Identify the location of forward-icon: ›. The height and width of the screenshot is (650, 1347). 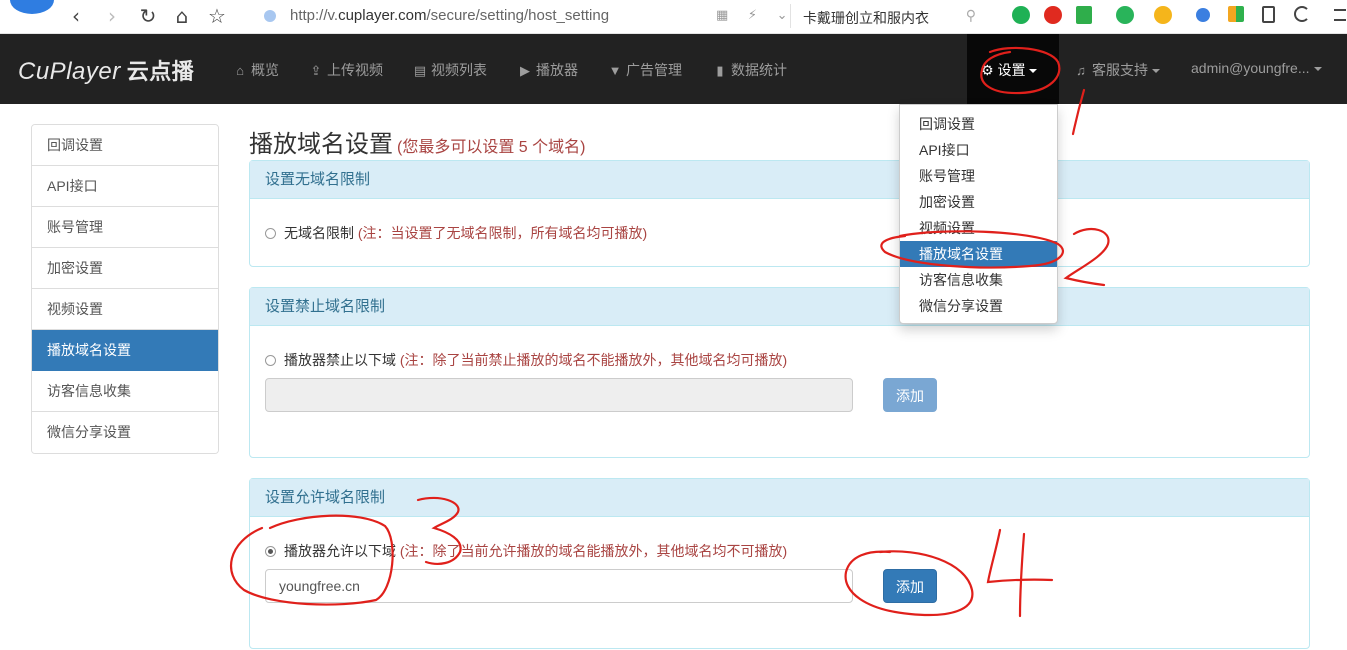
(112, 16).